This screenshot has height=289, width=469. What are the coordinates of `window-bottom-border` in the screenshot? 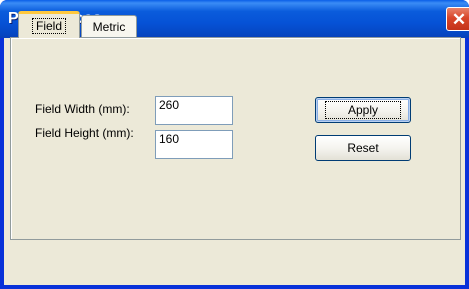 It's located at (234, 287).